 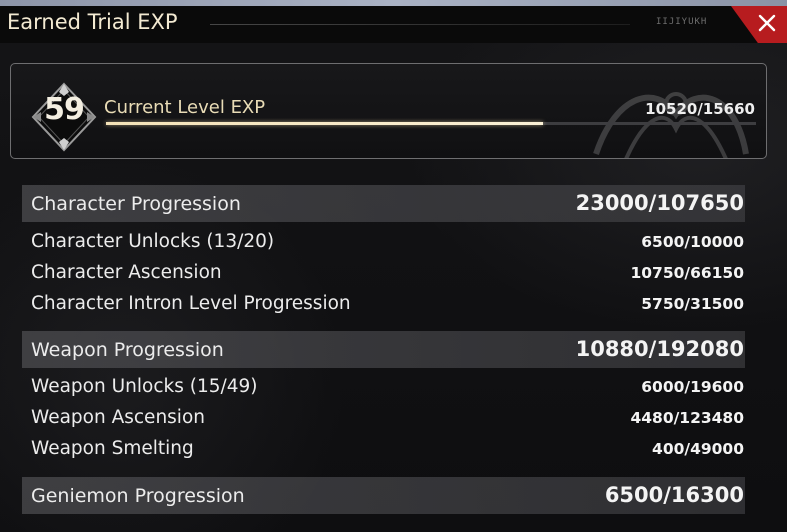 I want to click on weapon-progression-label: Weapon Progression, so click(x=127, y=350).